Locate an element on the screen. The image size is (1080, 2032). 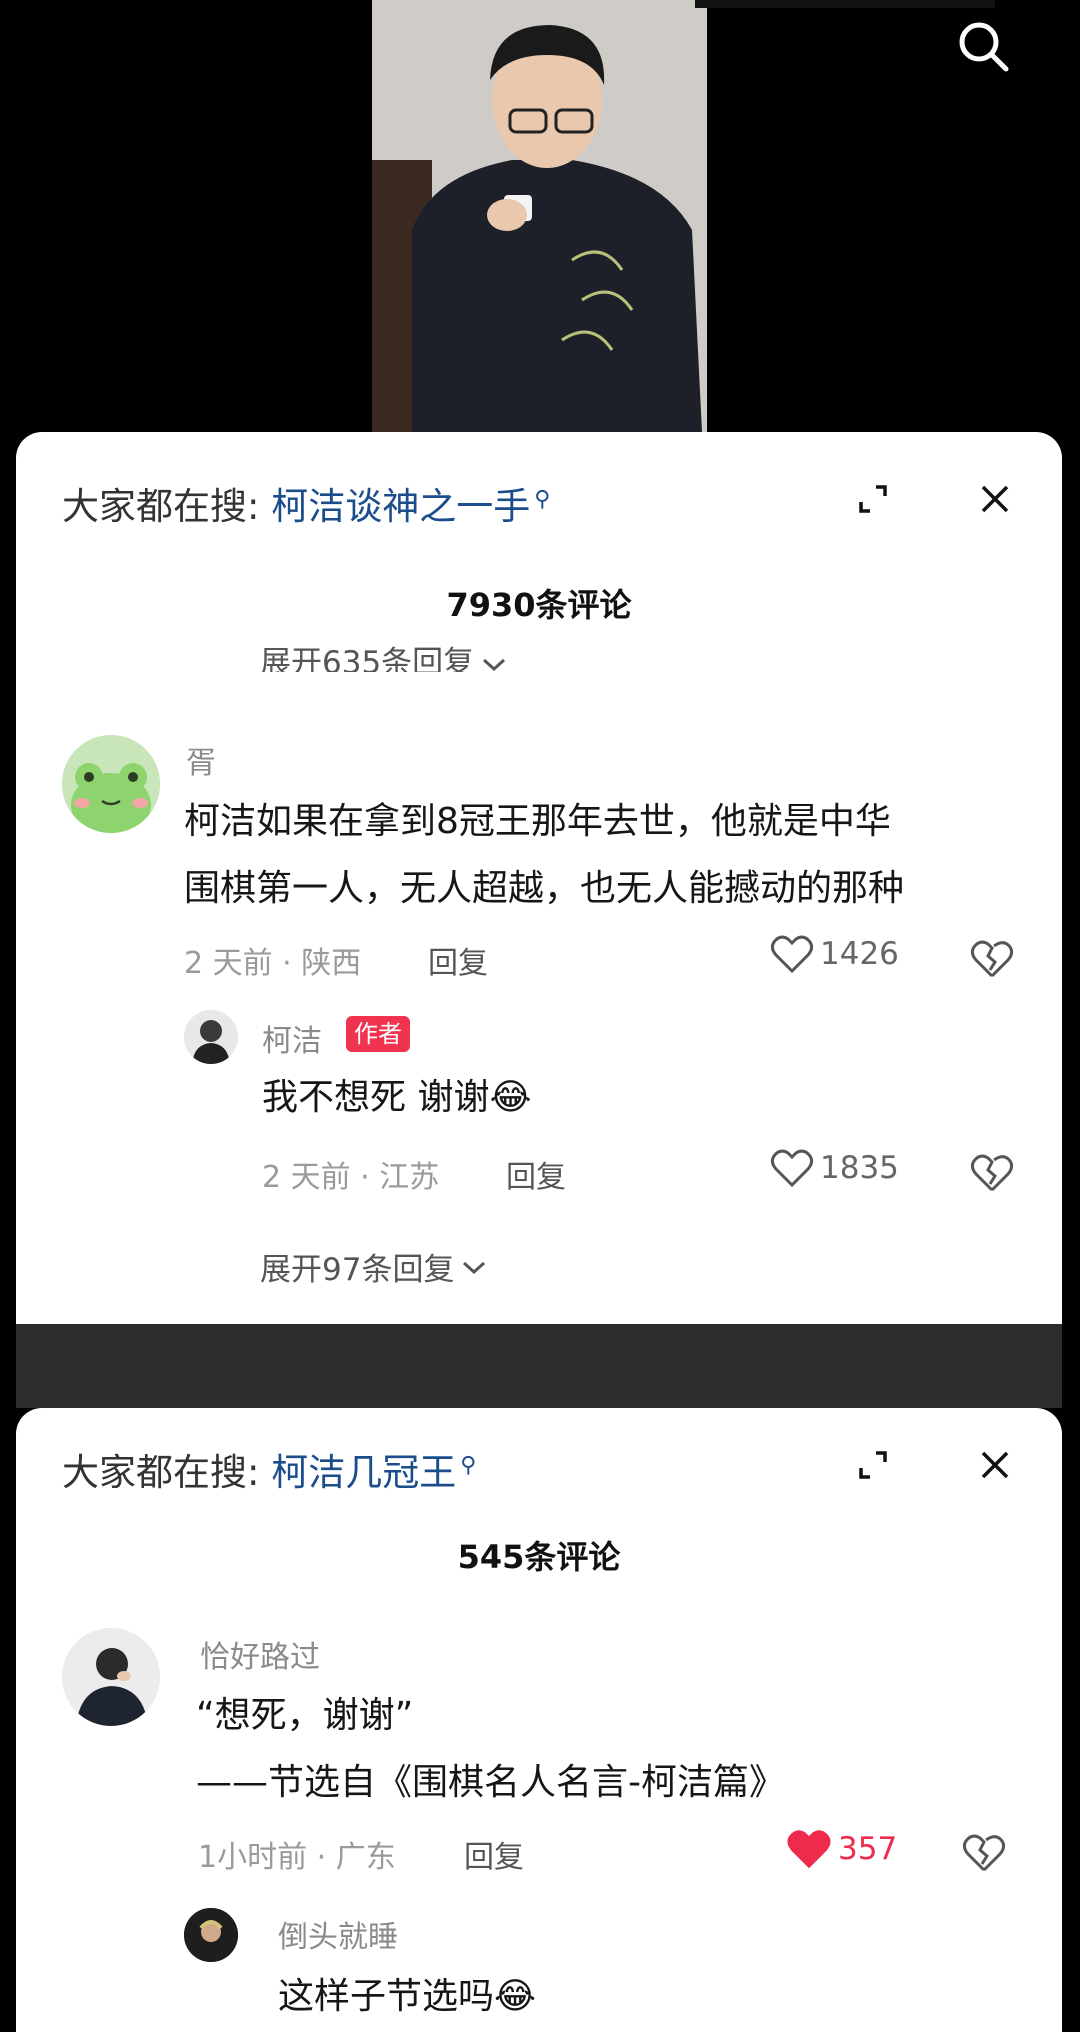
like-button: 1835 is located at coordinates (834, 1168).